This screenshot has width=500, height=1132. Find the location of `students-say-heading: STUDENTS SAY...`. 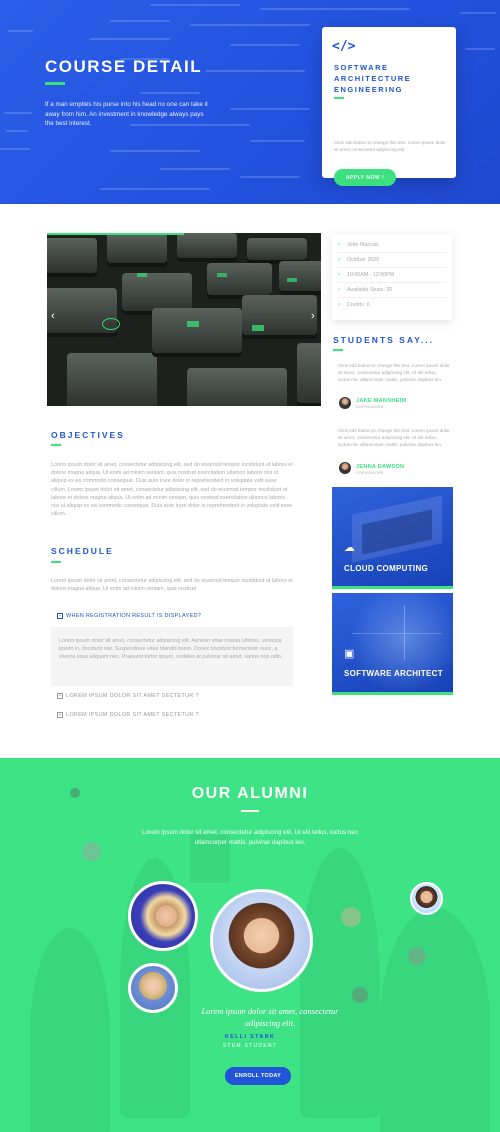

students-say-heading: STUDENTS SAY... is located at coordinates (384, 340).